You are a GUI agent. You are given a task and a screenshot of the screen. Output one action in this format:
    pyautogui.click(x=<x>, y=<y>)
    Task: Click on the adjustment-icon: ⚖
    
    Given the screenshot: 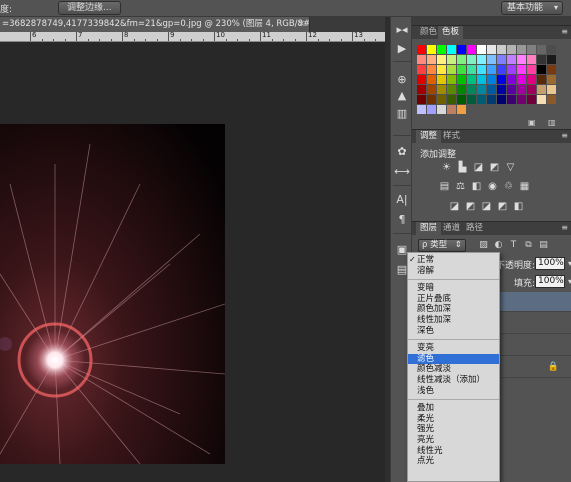 What is the action you would take?
    pyautogui.click(x=460, y=187)
    